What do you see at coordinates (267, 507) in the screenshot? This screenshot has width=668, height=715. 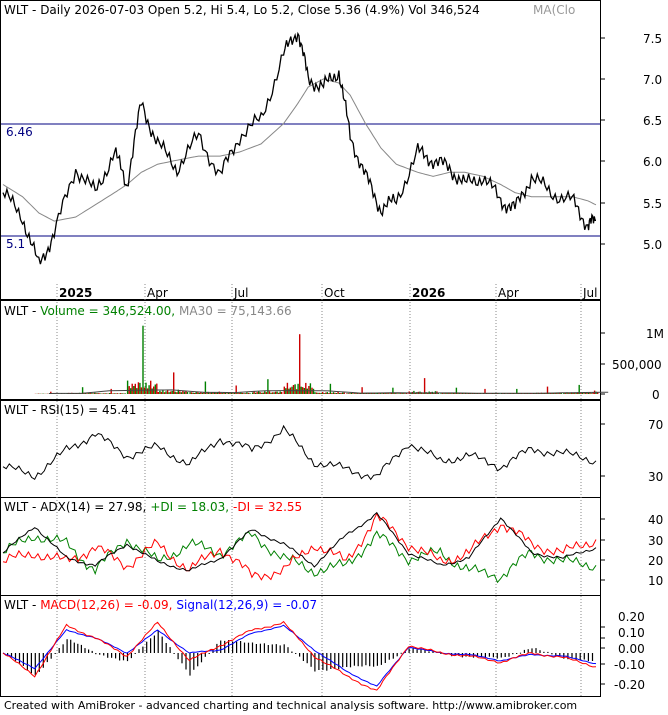 I see `adx-label-mdi: -DI = 32.55` at bounding box center [267, 507].